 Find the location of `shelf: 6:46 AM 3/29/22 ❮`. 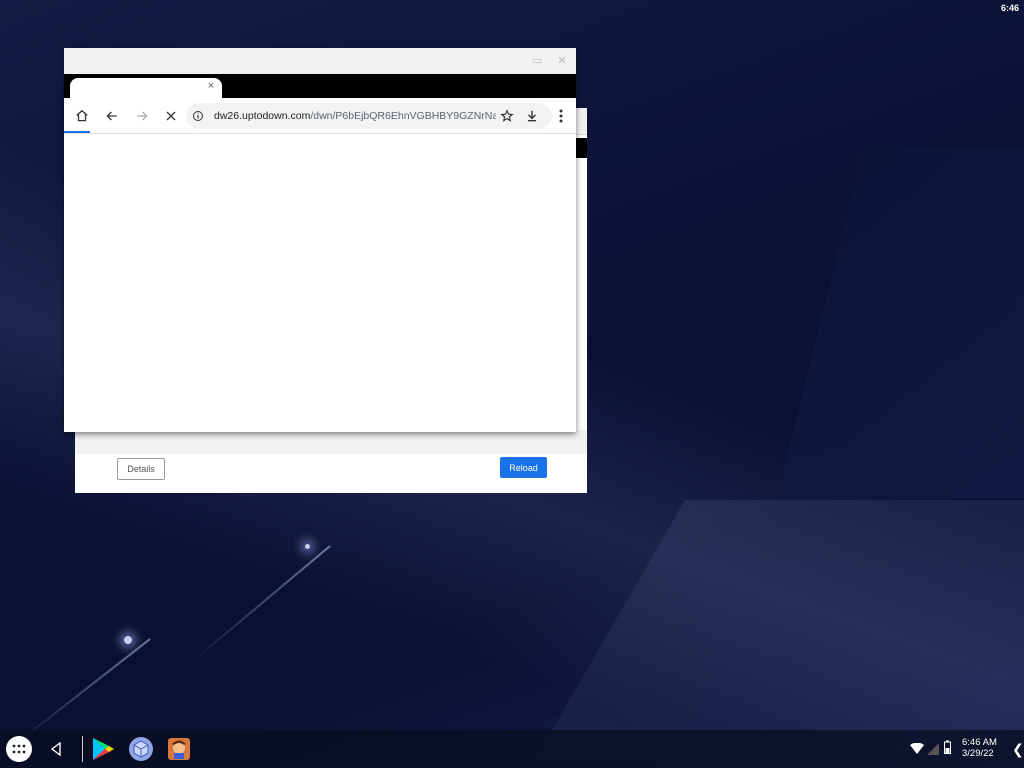

shelf: 6:46 AM 3/29/22 ❮ is located at coordinates (512, 749).